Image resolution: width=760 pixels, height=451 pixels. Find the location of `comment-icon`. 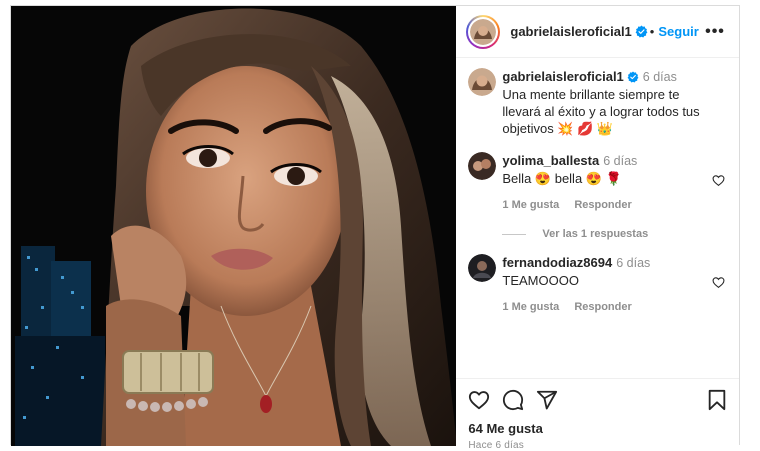

comment-icon is located at coordinates (513, 400).